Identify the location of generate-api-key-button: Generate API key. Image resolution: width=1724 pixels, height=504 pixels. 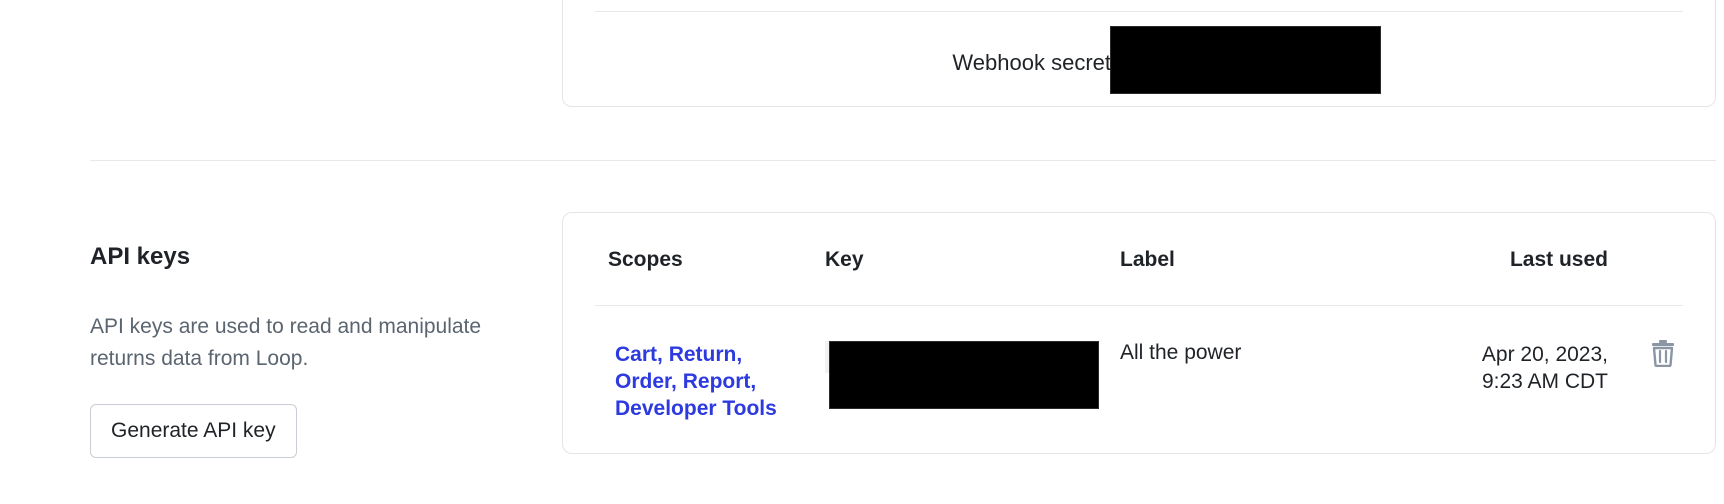
(193, 431).